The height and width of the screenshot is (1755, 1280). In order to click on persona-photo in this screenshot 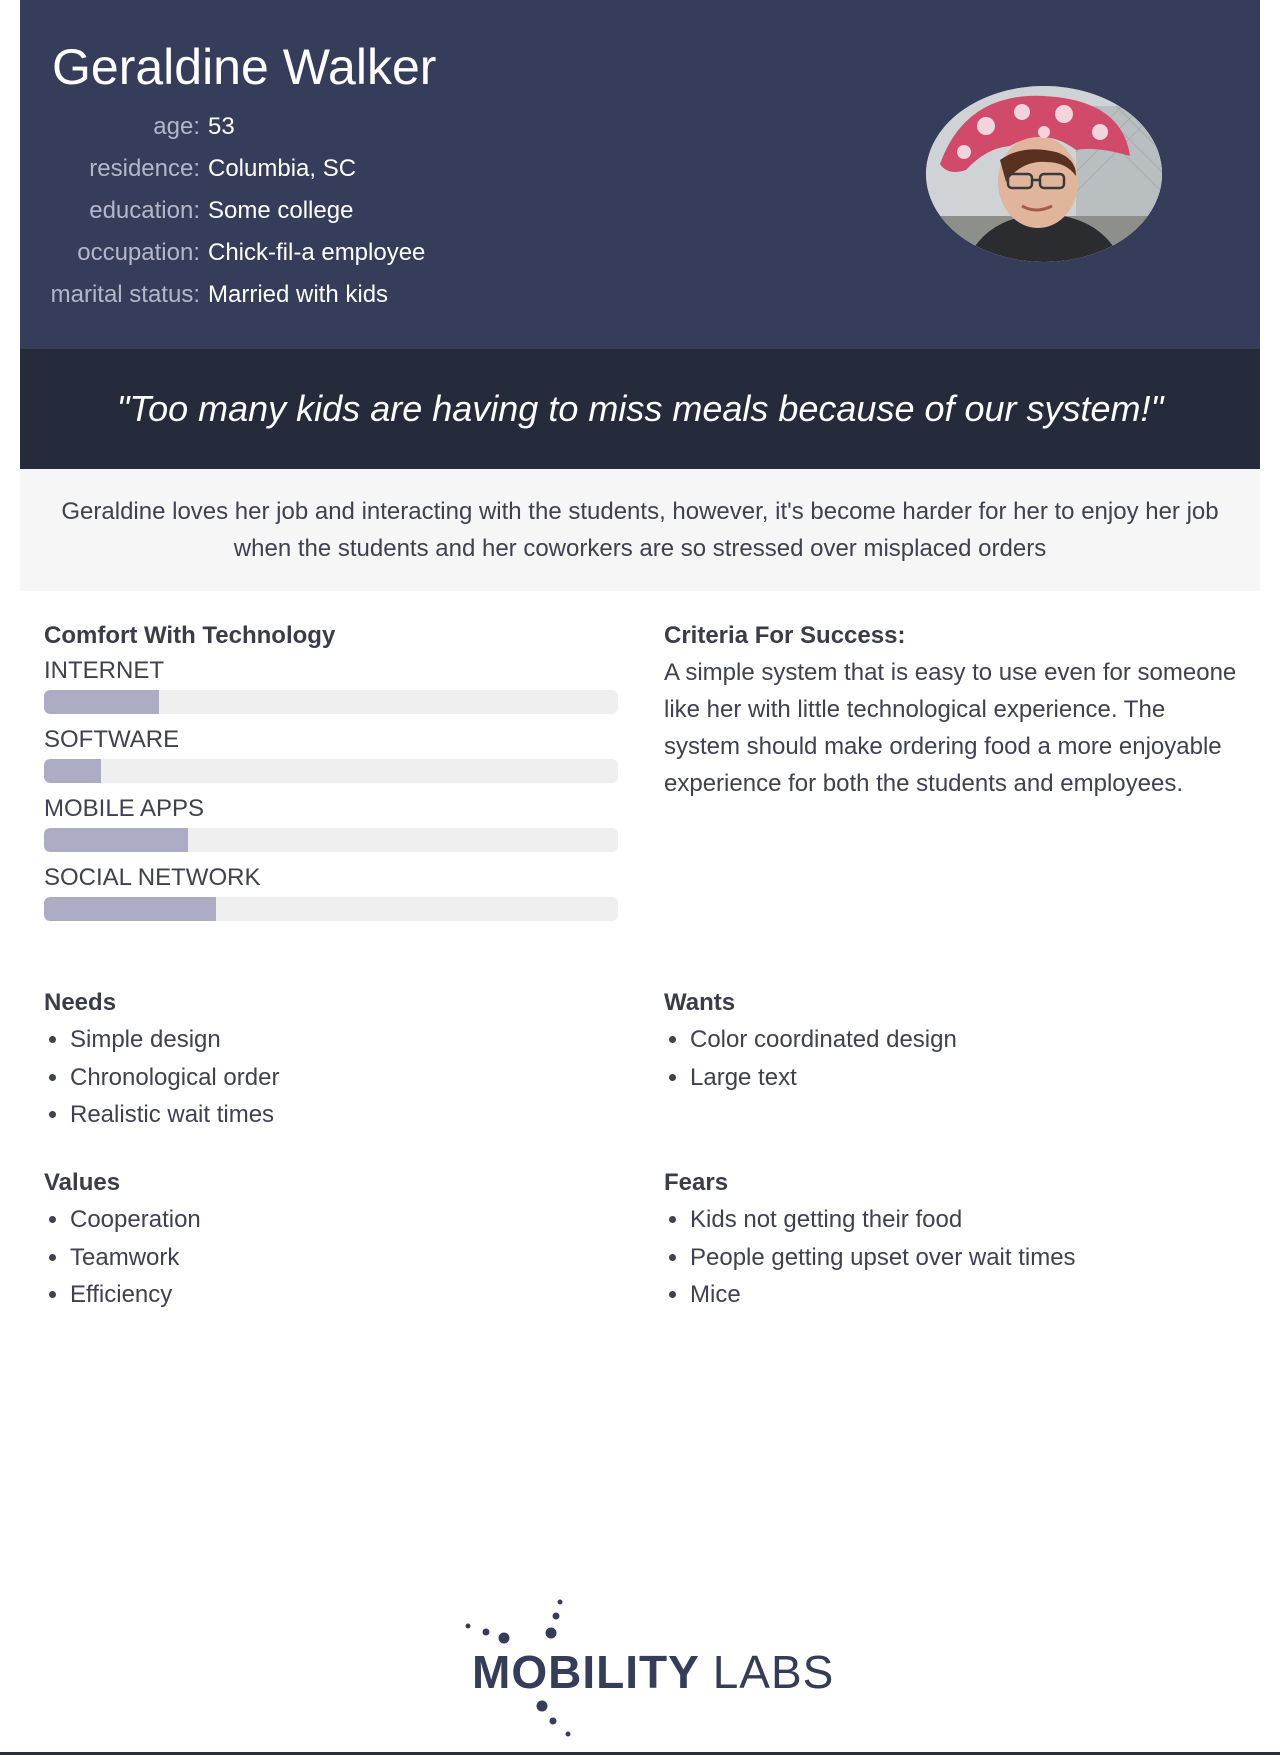, I will do `click(1044, 174)`.